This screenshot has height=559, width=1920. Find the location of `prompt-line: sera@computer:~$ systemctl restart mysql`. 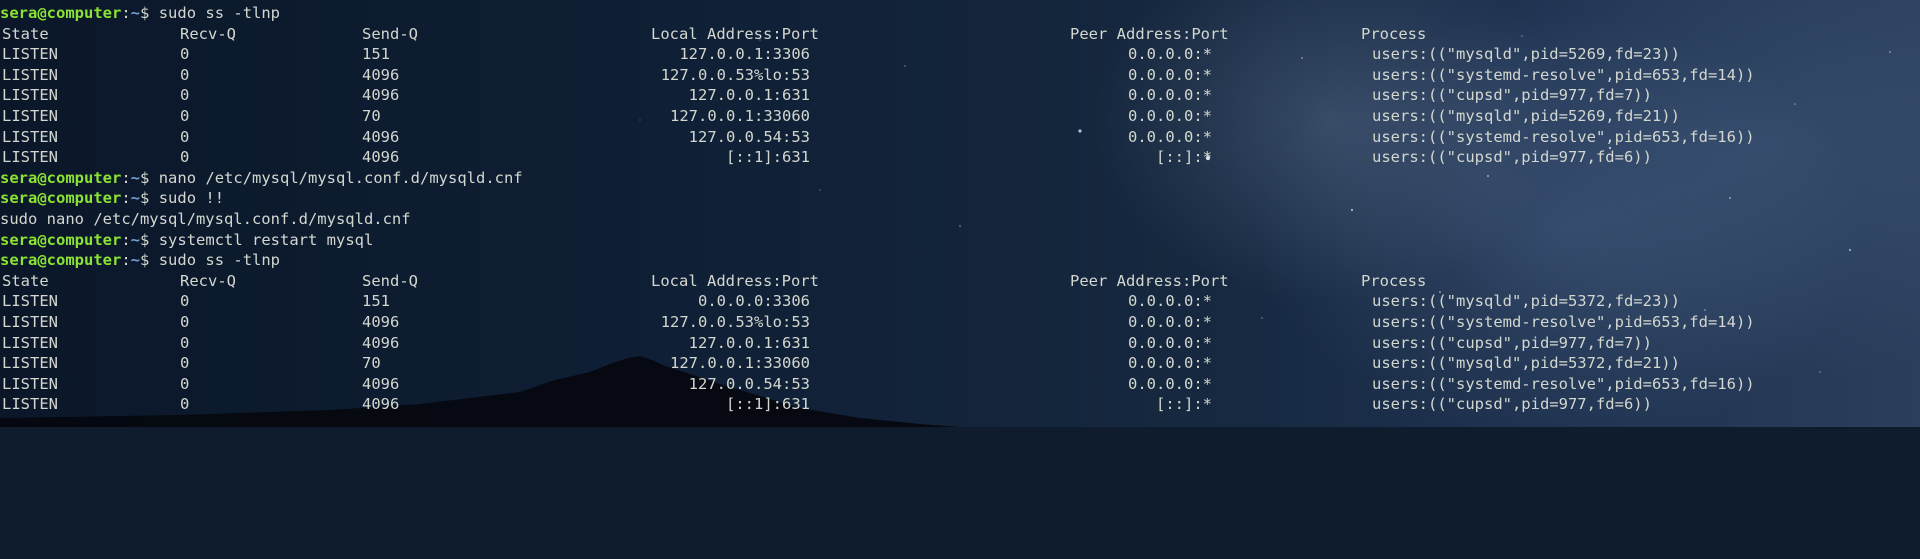

prompt-line: sera@computer:~$ systemctl restart mysql is located at coordinates (960, 240).